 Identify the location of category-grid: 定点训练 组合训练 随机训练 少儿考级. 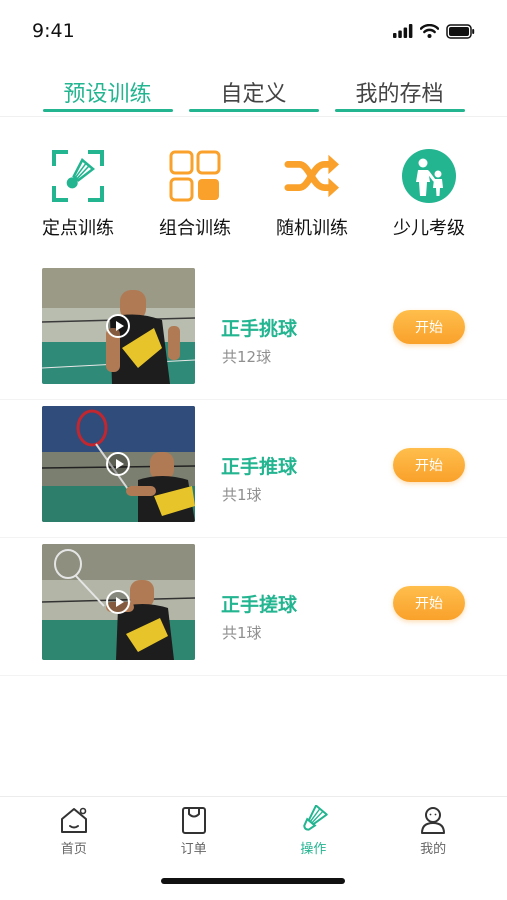
(253, 194).